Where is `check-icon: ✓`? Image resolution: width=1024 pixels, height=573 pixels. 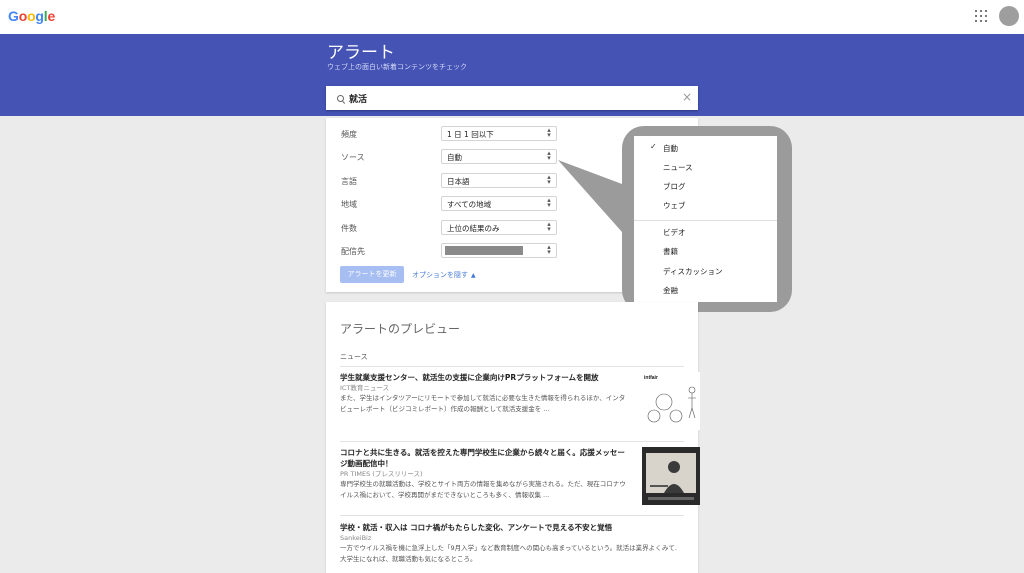
check-icon: ✓ is located at coordinates (653, 146).